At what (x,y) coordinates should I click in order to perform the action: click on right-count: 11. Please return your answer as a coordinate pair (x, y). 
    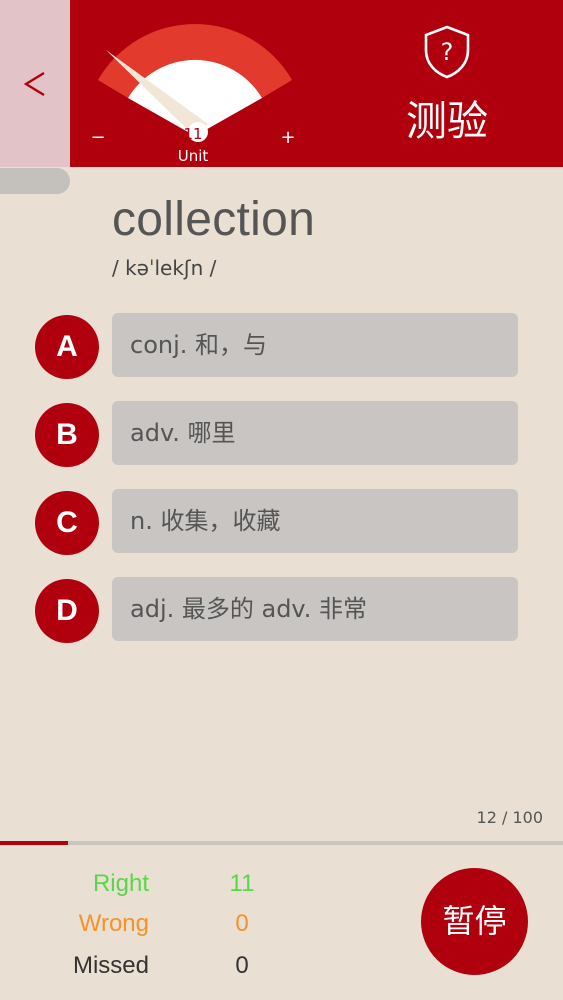
    Looking at the image, I should click on (242, 883).